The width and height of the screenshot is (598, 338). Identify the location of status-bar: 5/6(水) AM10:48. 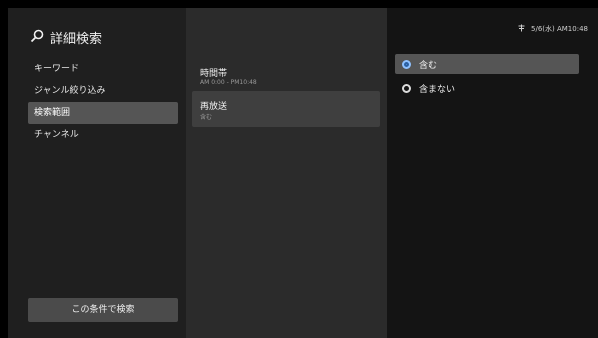
(553, 29).